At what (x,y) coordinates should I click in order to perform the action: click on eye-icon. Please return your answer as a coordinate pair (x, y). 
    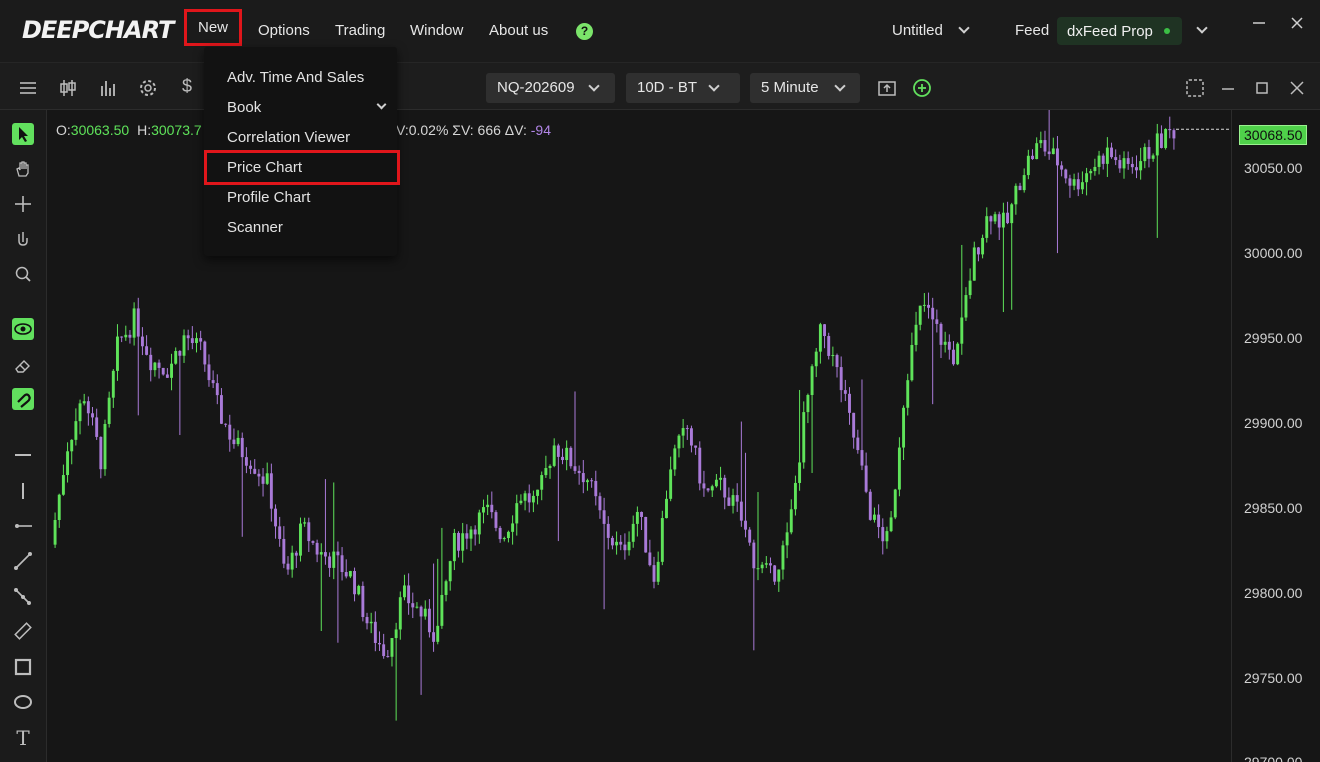
    Looking at the image, I should click on (23, 329).